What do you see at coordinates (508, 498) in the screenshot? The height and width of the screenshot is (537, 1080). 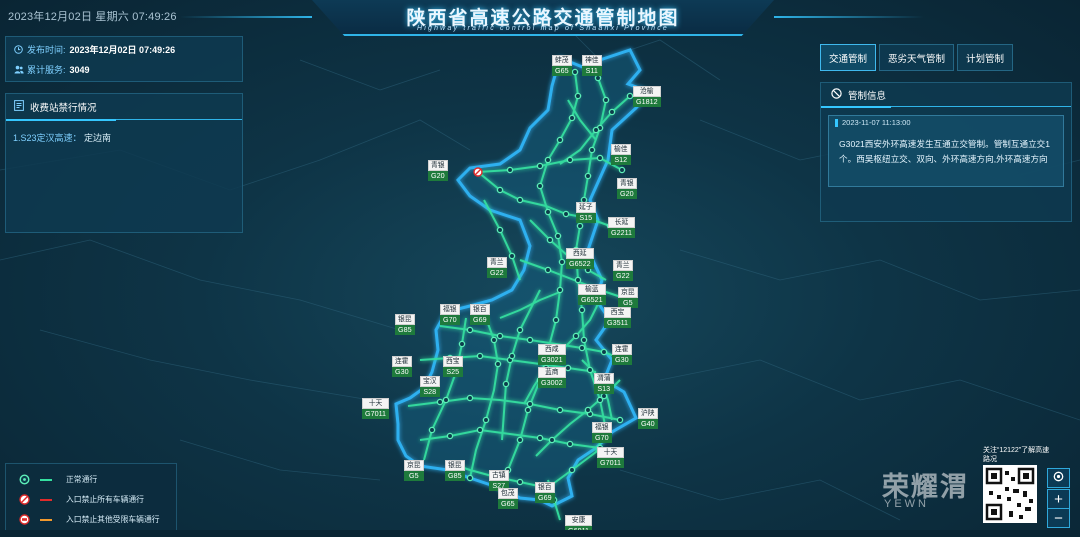 I see `highway-route-label: 包茂 G65` at bounding box center [508, 498].